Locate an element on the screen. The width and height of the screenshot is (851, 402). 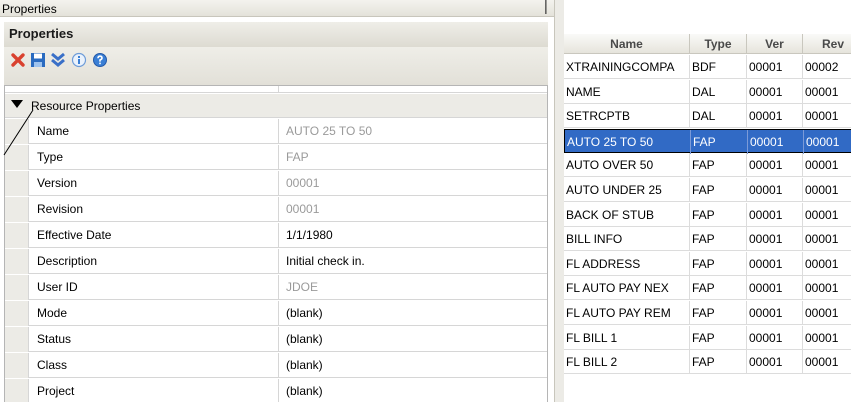
save-icon is located at coordinates (38, 60).